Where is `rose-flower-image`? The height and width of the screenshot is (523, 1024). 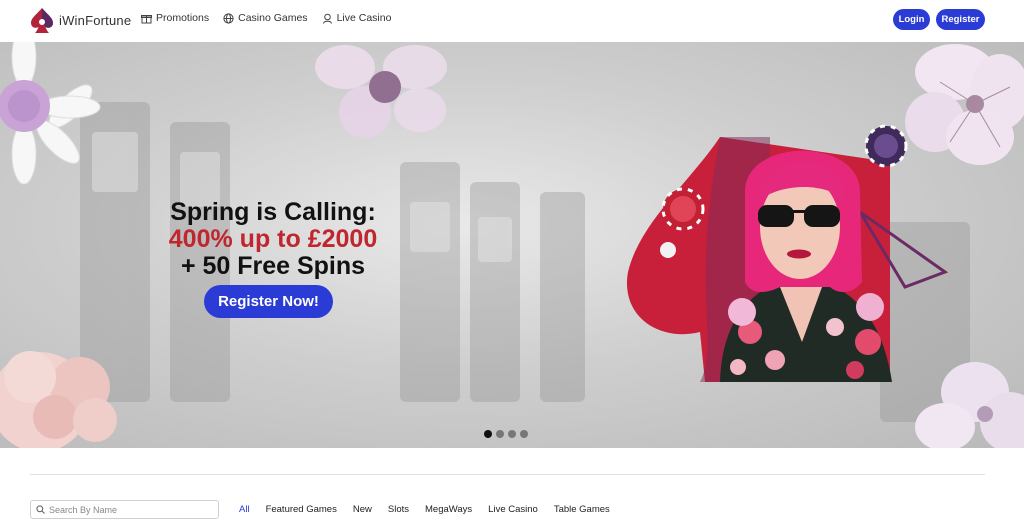
rose-flower-image is located at coordinates (58, 399).